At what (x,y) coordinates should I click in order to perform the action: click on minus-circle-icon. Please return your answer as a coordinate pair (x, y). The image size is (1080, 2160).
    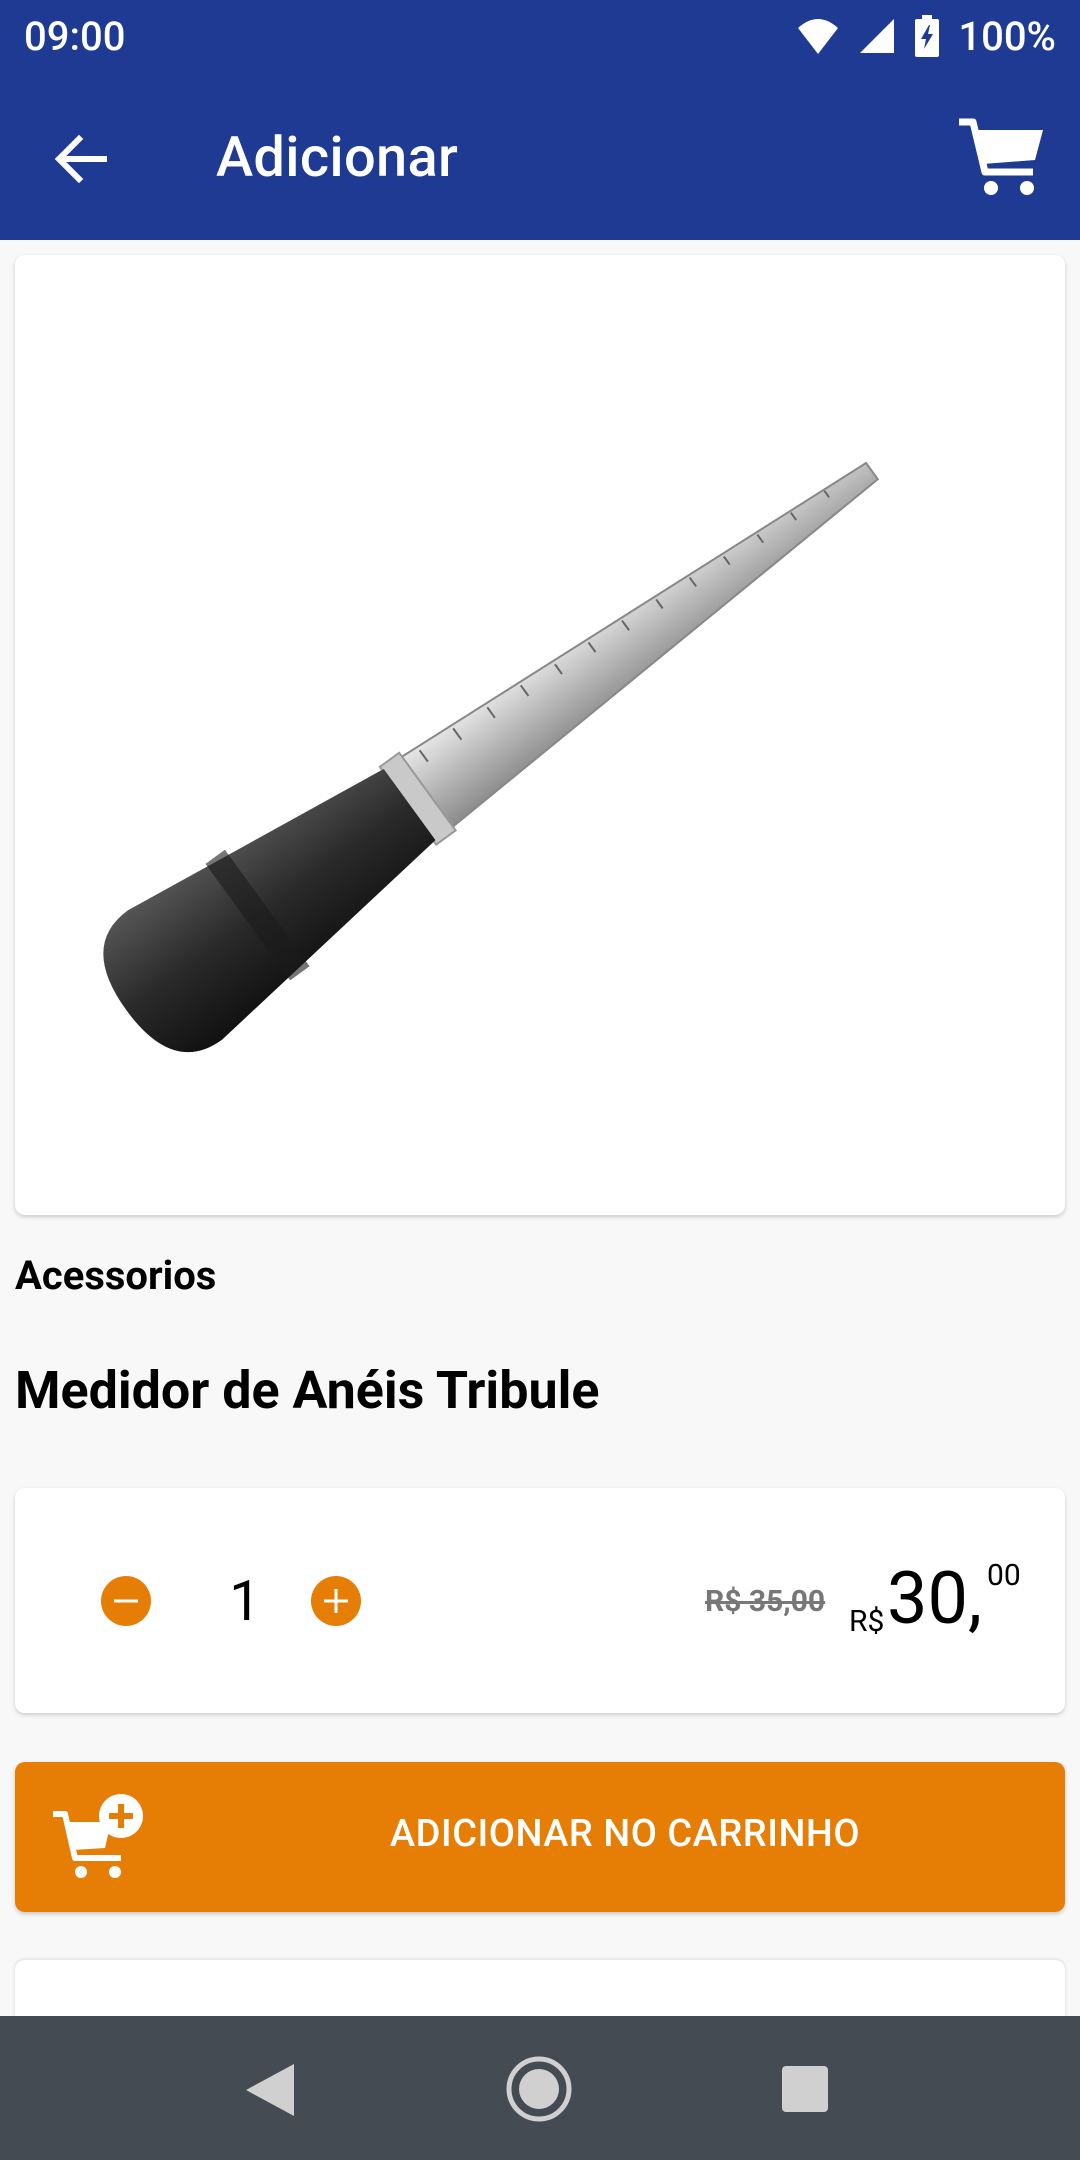
    Looking at the image, I should click on (126, 1601).